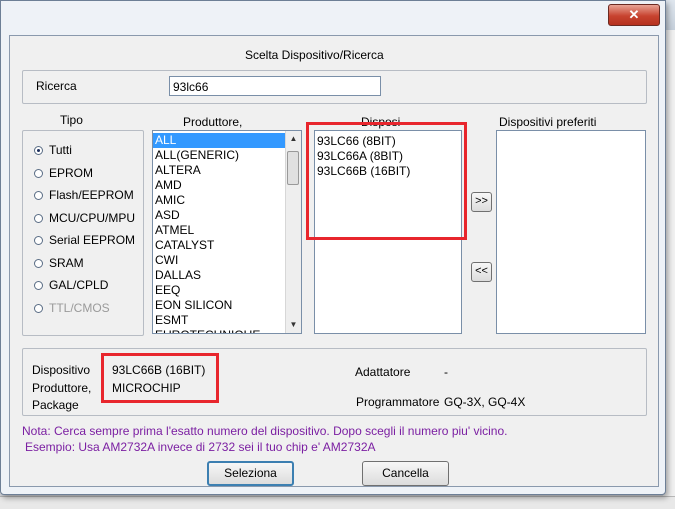 This screenshot has height=509, width=675. What do you see at coordinates (213, 122) in the screenshot?
I see `manufacturers-title: Produttore,` at bounding box center [213, 122].